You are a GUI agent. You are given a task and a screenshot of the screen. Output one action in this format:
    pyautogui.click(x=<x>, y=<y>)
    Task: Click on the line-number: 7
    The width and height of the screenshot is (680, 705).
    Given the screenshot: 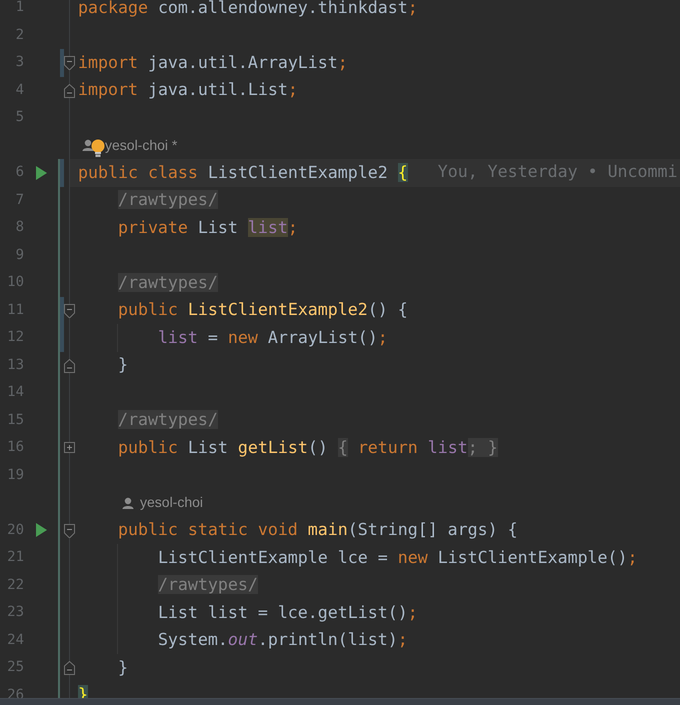 What is the action you would take?
    pyautogui.click(x=19, y=200)
    